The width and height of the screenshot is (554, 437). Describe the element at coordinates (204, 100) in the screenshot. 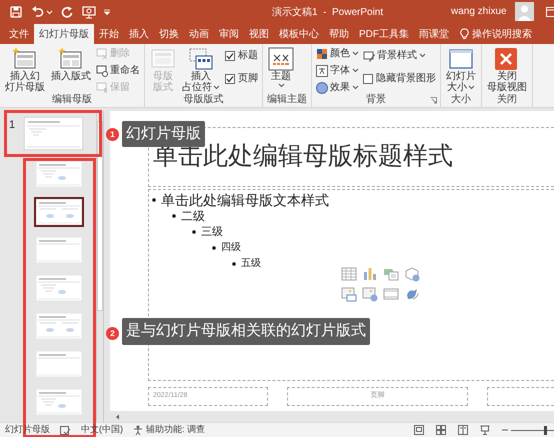

I see `group-label: 母版版式` at that location.